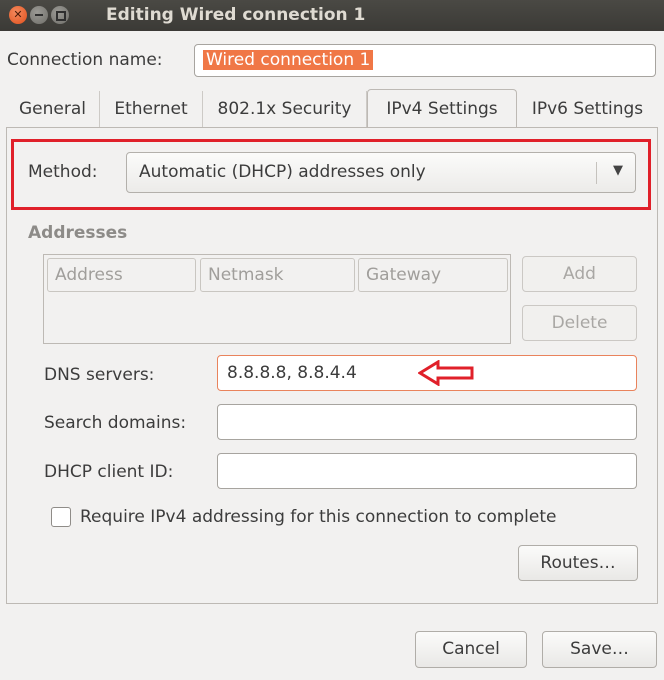  Describe the element at coordinates (446, 373) in the screenshot. I see `red-arrow-annotation` at that location.